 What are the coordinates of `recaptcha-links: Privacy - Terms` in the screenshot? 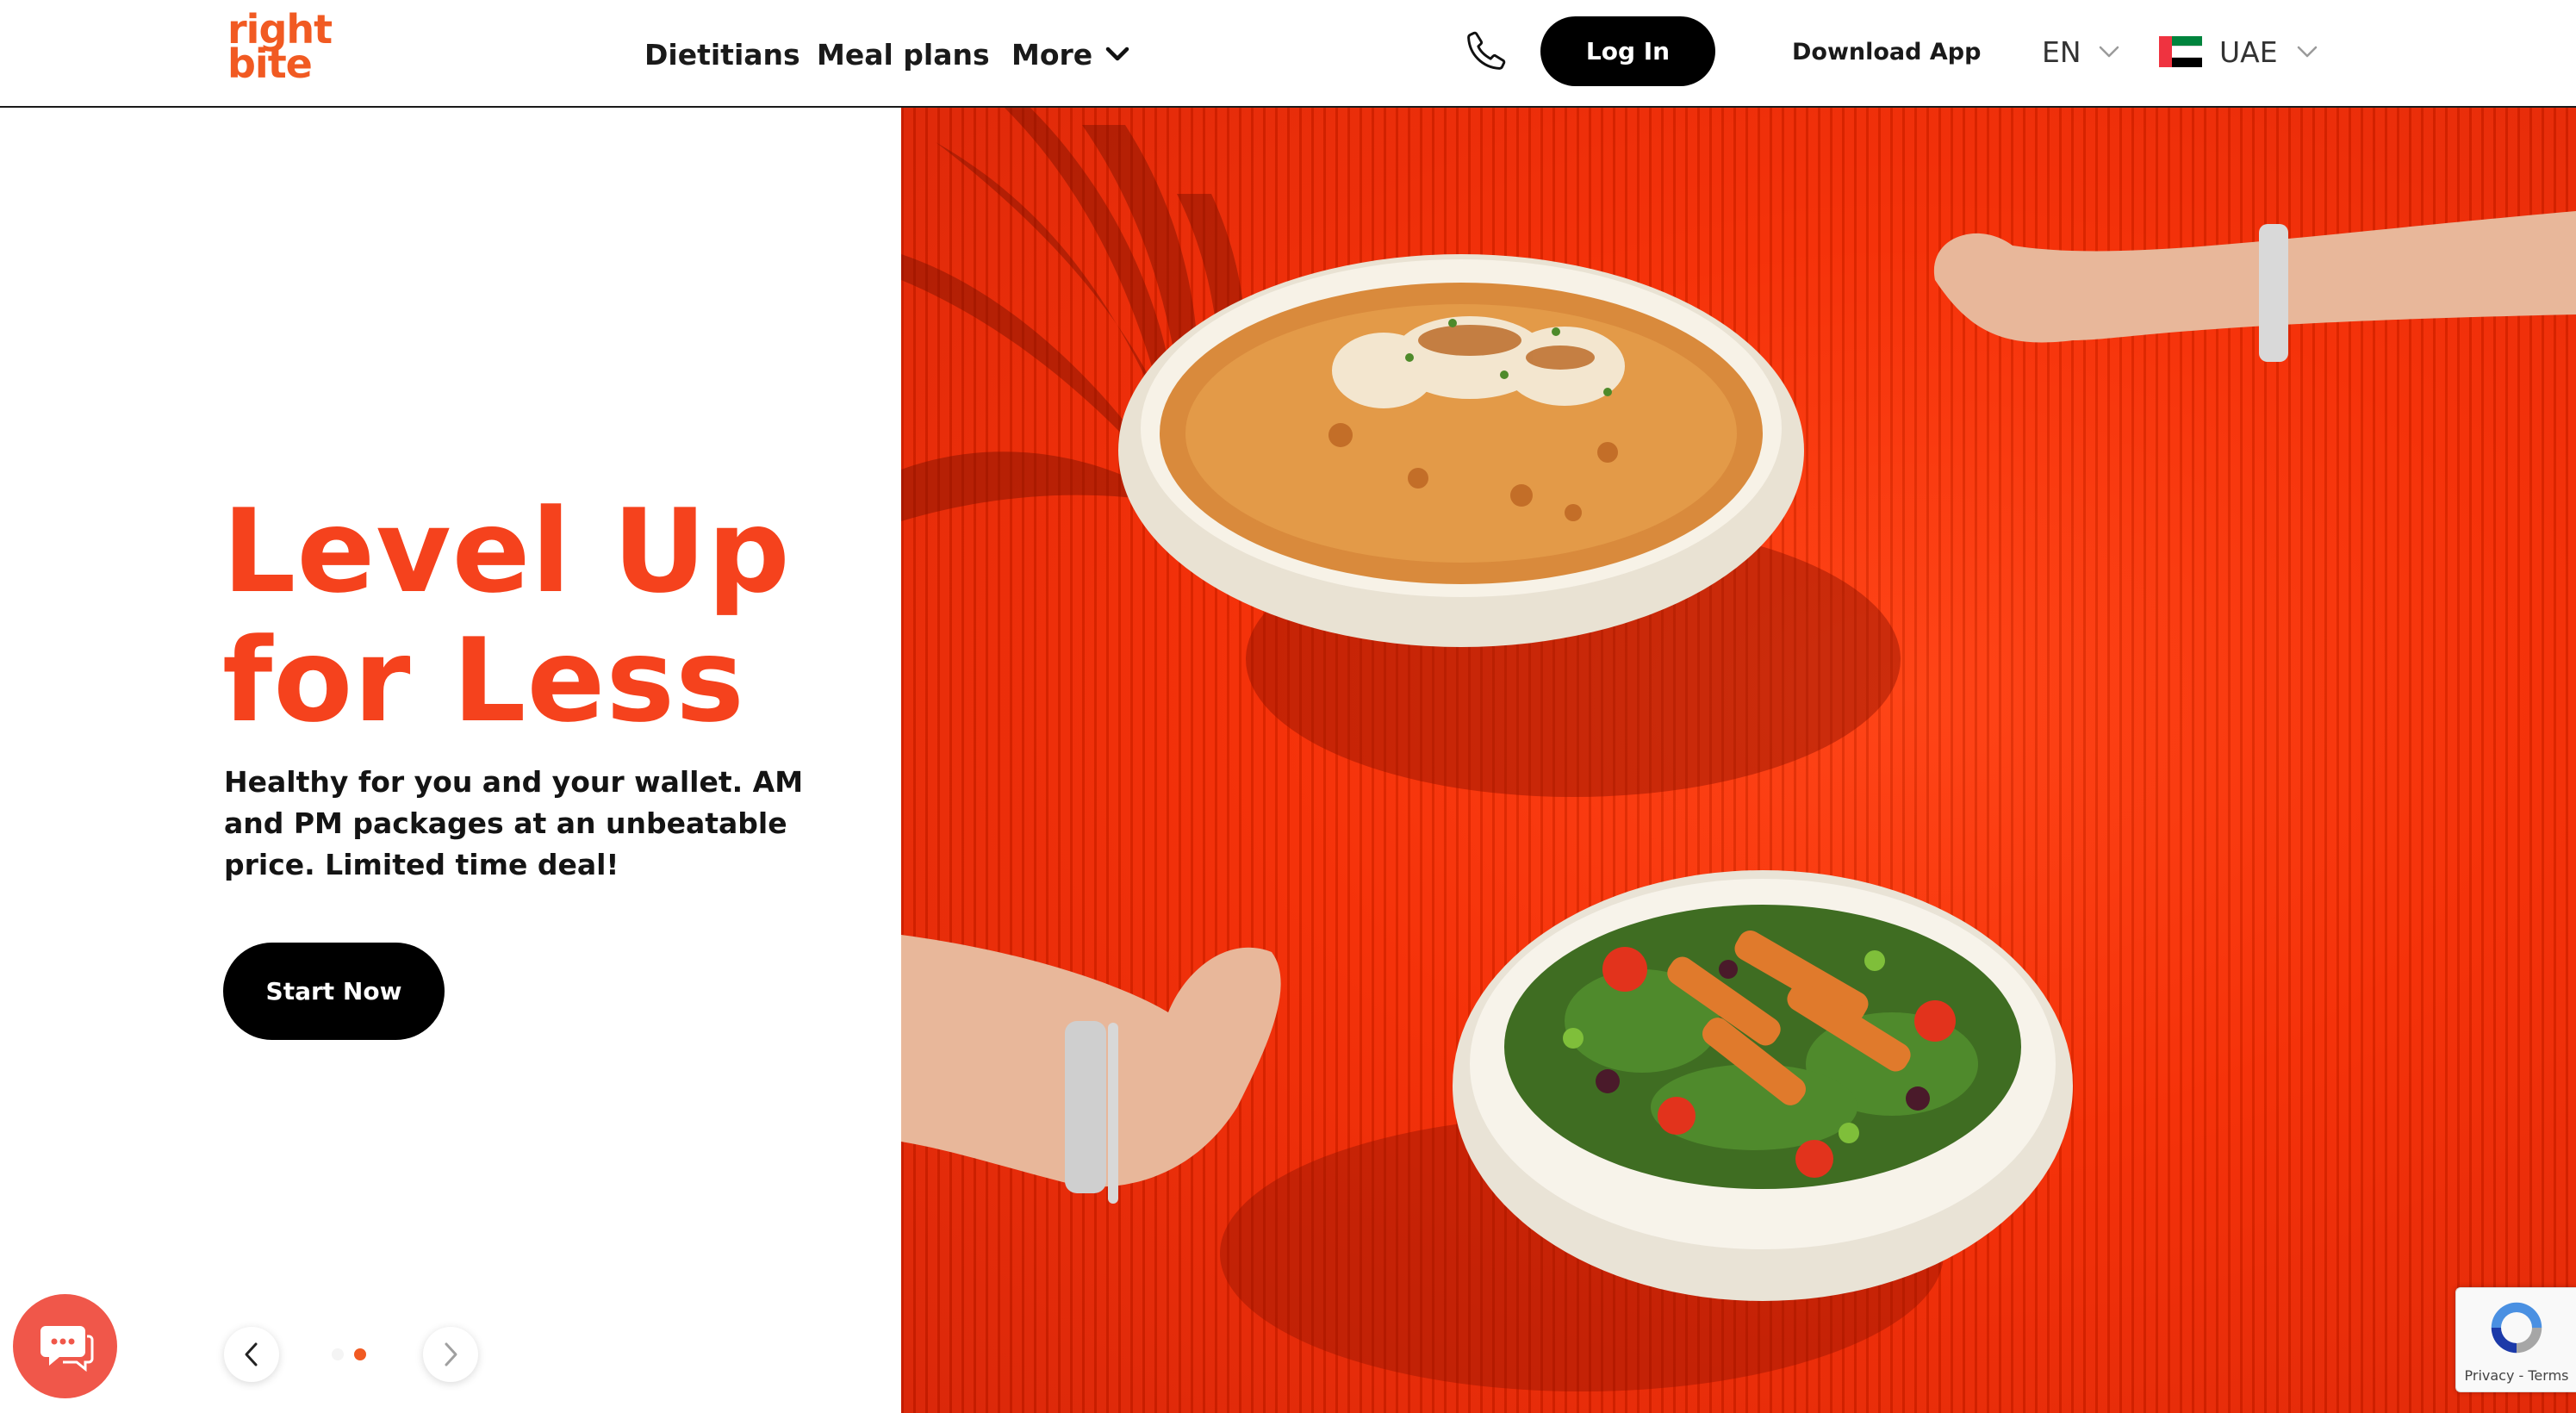 It's located at (2516, 1375).